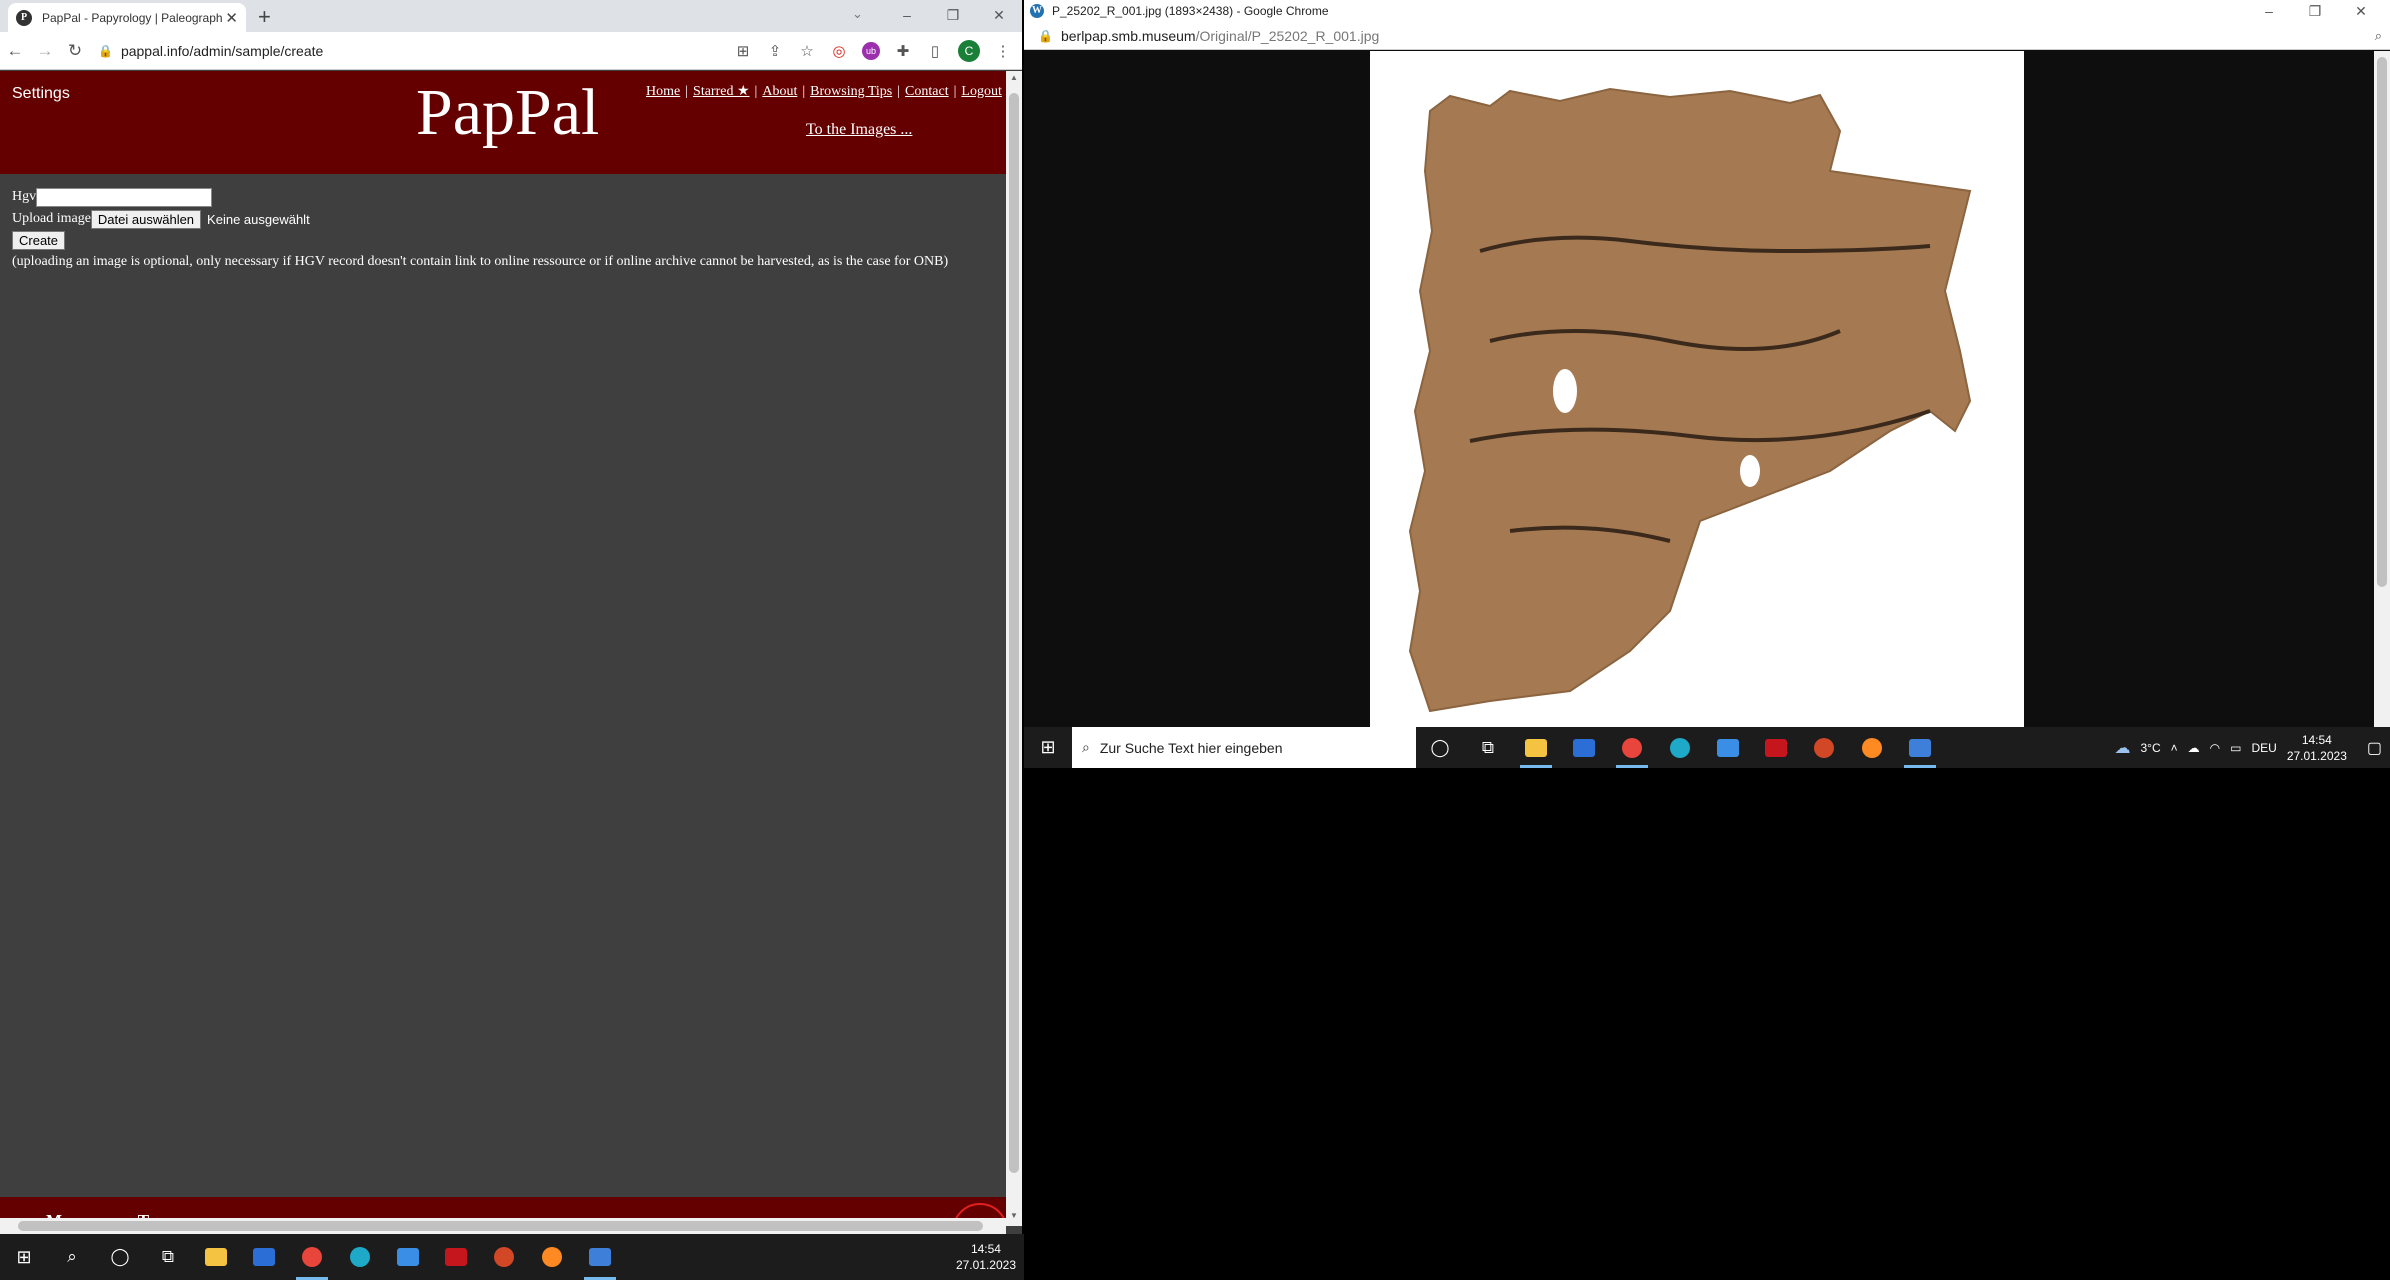  Describe the element at coordinates (851, 91) in the screenshot. I see `nav-browsing-tips: Browsing Tips` at that location.